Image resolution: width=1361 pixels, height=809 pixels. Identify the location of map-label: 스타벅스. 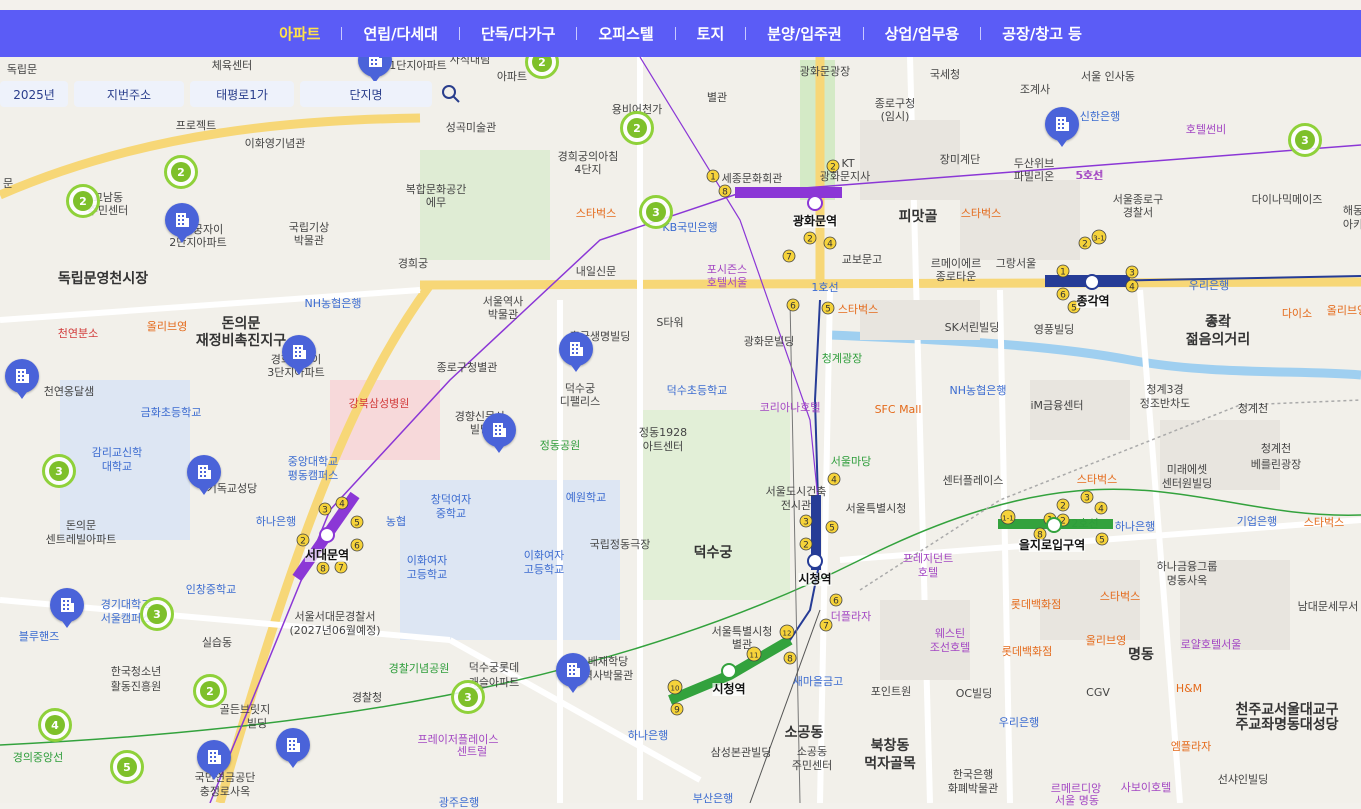
(1324, 522).